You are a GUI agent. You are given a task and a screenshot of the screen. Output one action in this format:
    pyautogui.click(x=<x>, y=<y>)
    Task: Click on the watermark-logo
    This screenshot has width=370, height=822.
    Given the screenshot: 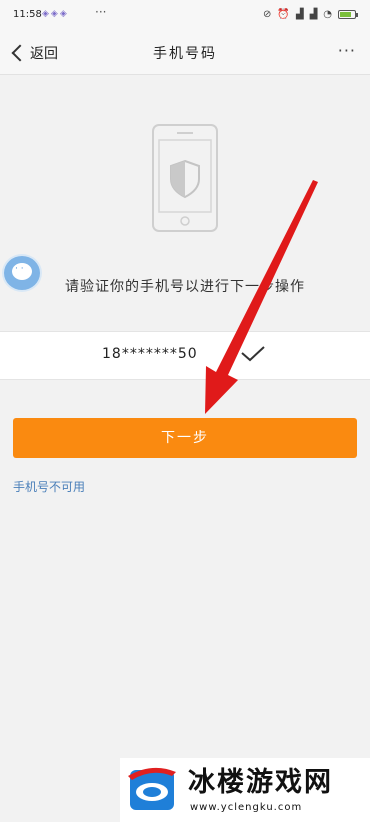 What is the action you would take?
    pyautogui.click(x=152, y=788)
    